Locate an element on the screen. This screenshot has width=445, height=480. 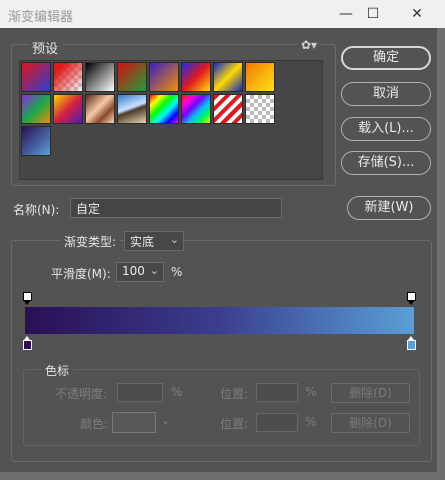
opacity-position-unit: % is located at coordinates (311, 392).